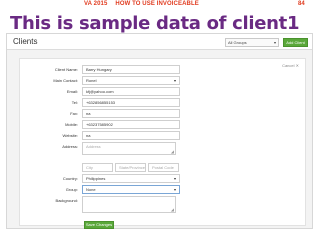 Image resolution: width=320 pixels, height=240 pixels. What do you see at coordinates (66, 200) in the screenshot?
I see `background-label: Background:` at bounding box center [66, 200].